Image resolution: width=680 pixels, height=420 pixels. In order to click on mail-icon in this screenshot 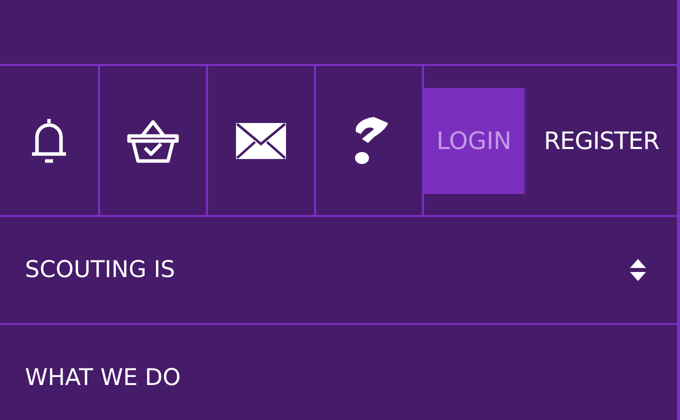, I will do `click(261, 140)`.